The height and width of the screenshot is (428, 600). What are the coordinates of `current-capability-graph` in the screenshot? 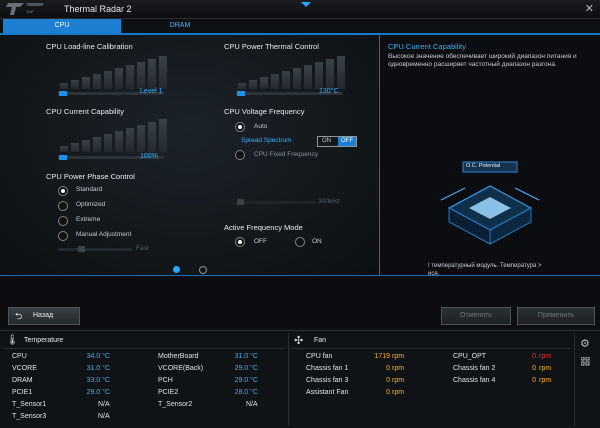 It's located at (113, 135).